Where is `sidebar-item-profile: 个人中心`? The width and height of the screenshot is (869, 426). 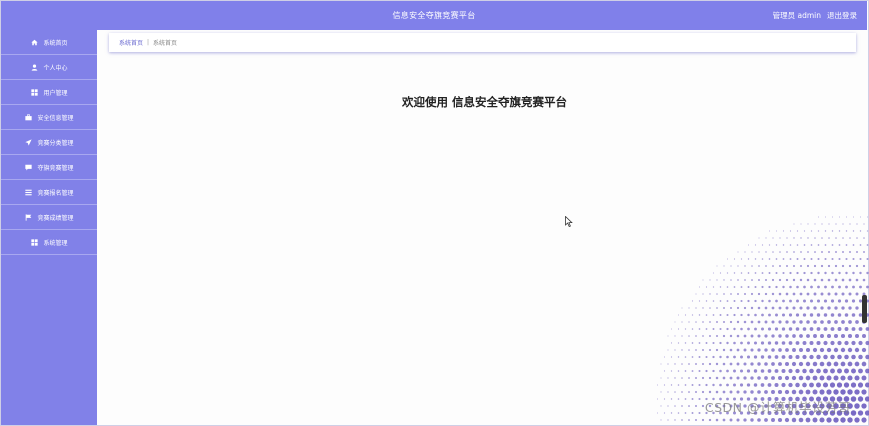 sidebar-item-profile: 个人中心 is located at coordinates (49, 67).